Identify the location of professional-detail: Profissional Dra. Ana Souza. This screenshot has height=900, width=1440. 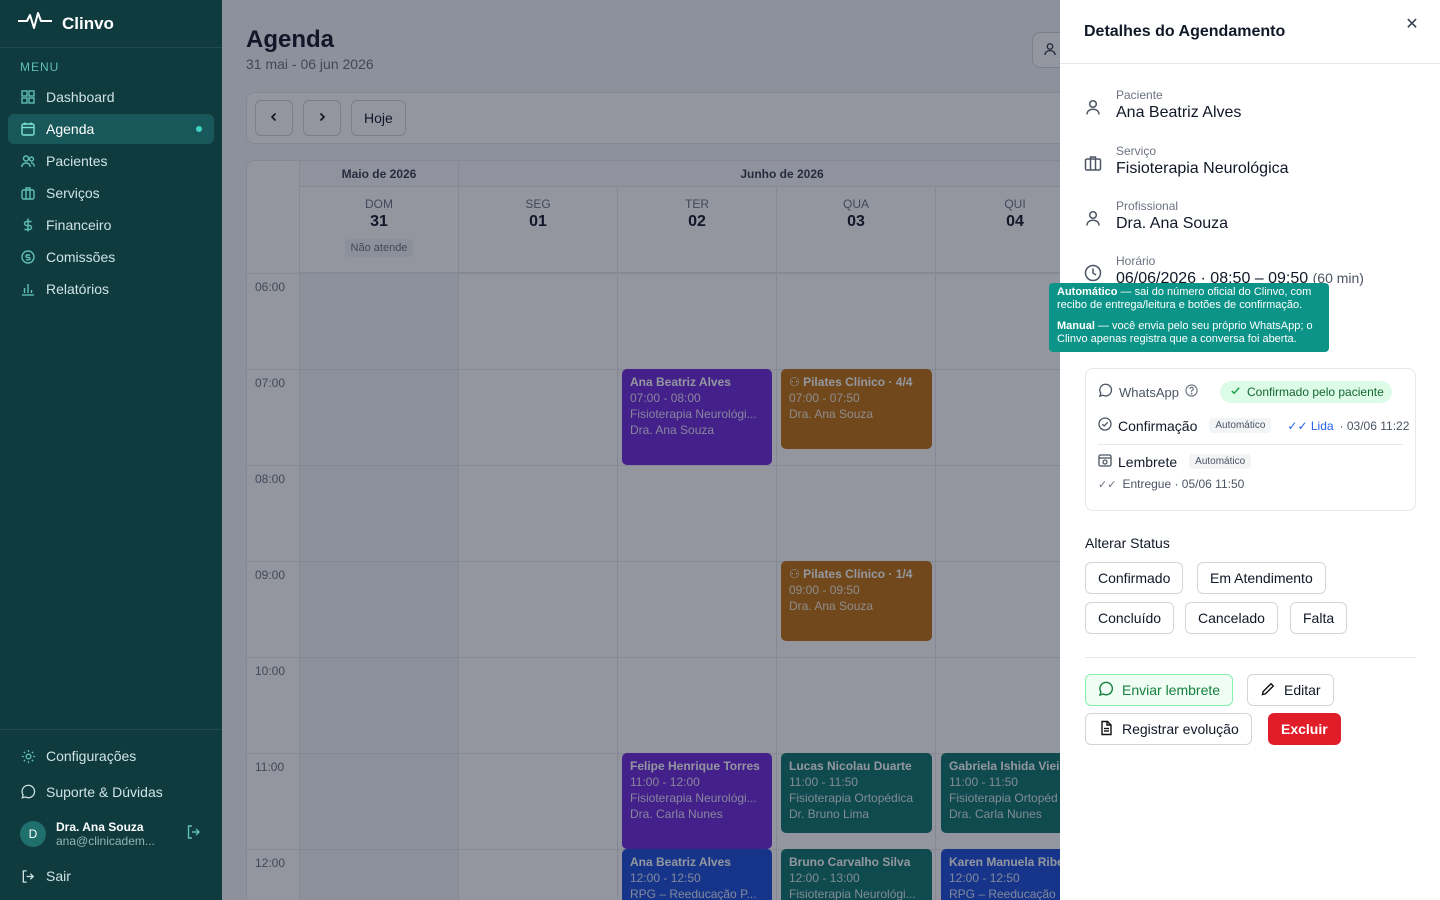
(1156, 216).